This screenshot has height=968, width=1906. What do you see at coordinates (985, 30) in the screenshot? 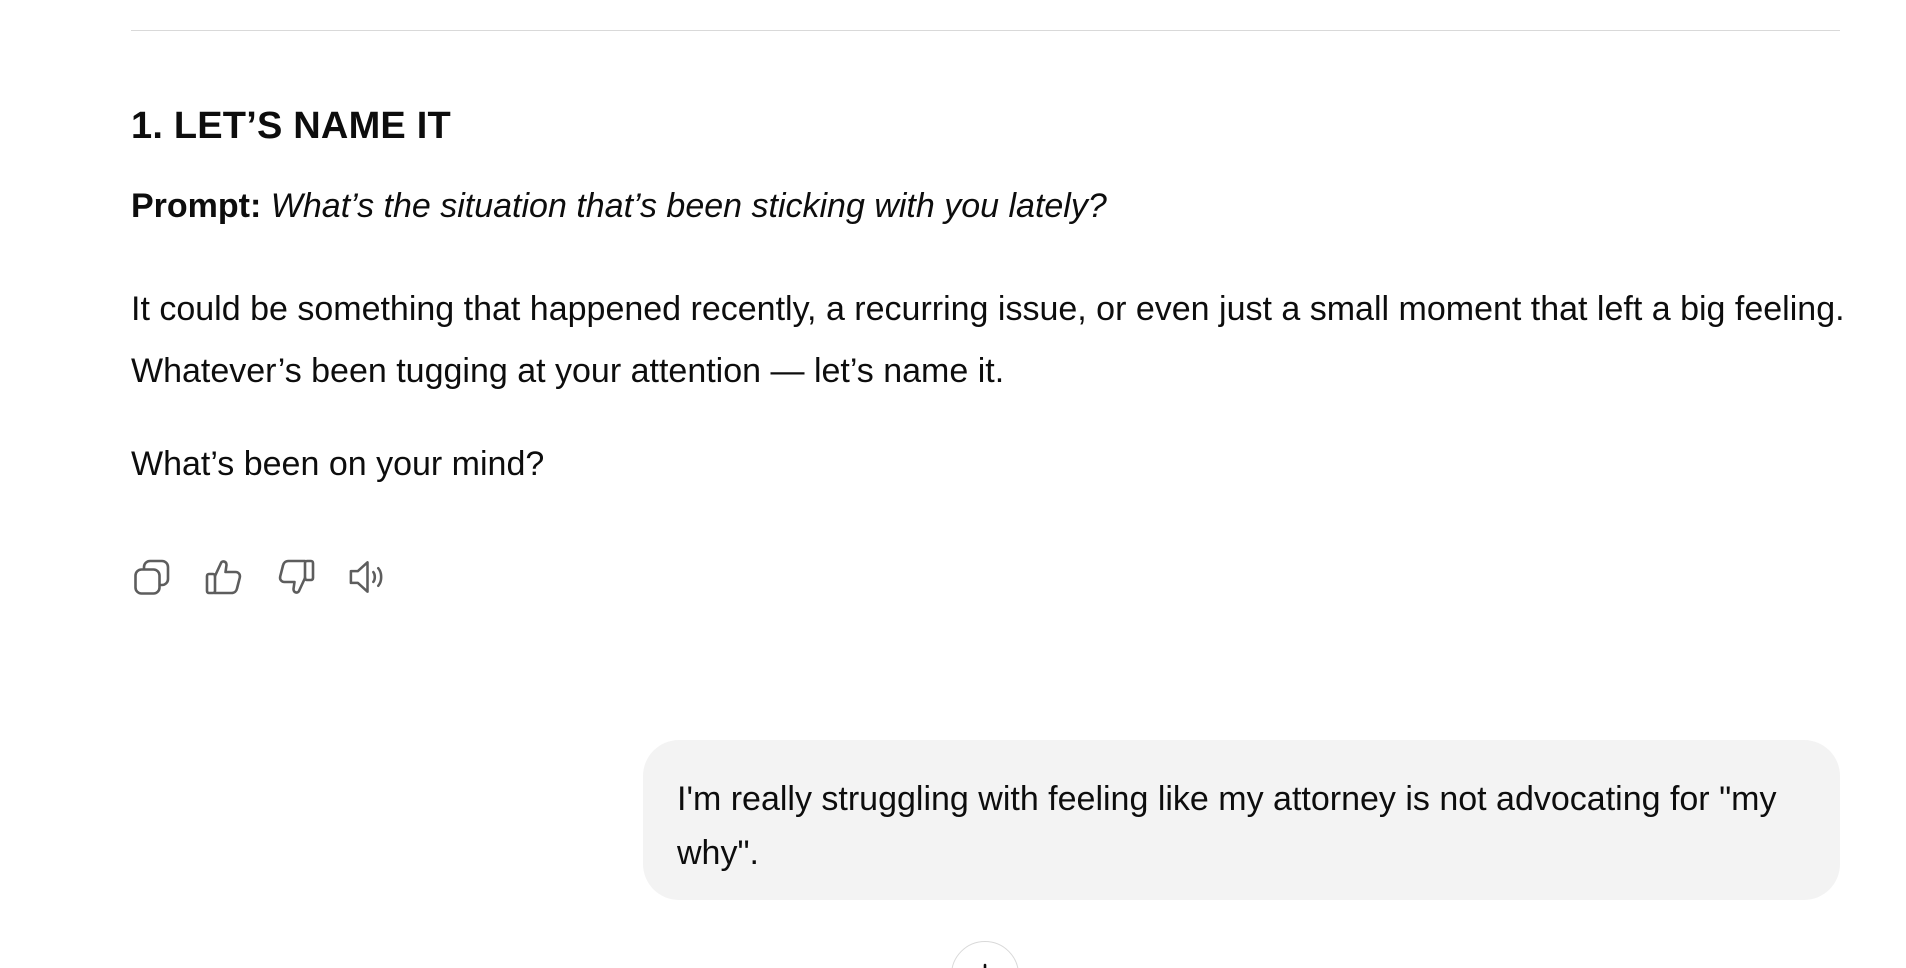
I see `message-divider` at bounding box center [985, 30].